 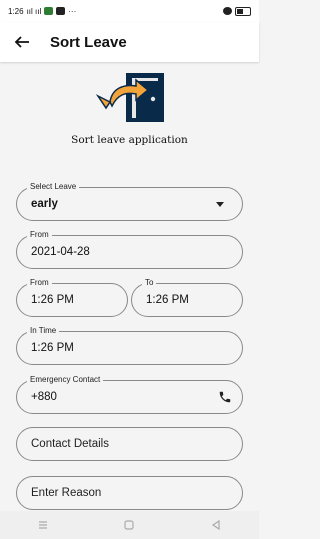 I want to click on back-nav-icon, so click(x=216, y=525).